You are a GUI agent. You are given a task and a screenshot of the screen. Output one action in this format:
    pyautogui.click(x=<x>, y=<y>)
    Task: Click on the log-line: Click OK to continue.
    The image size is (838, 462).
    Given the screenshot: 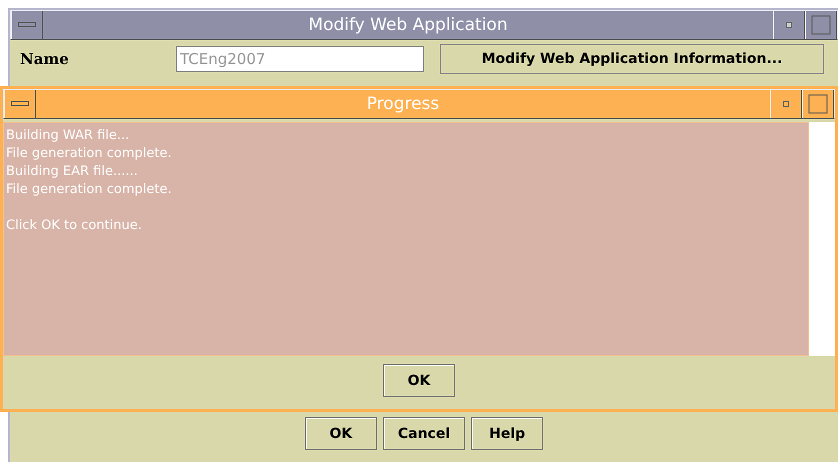 What is the action you would take?
    pyautogui.click(x=74, y=226)
    